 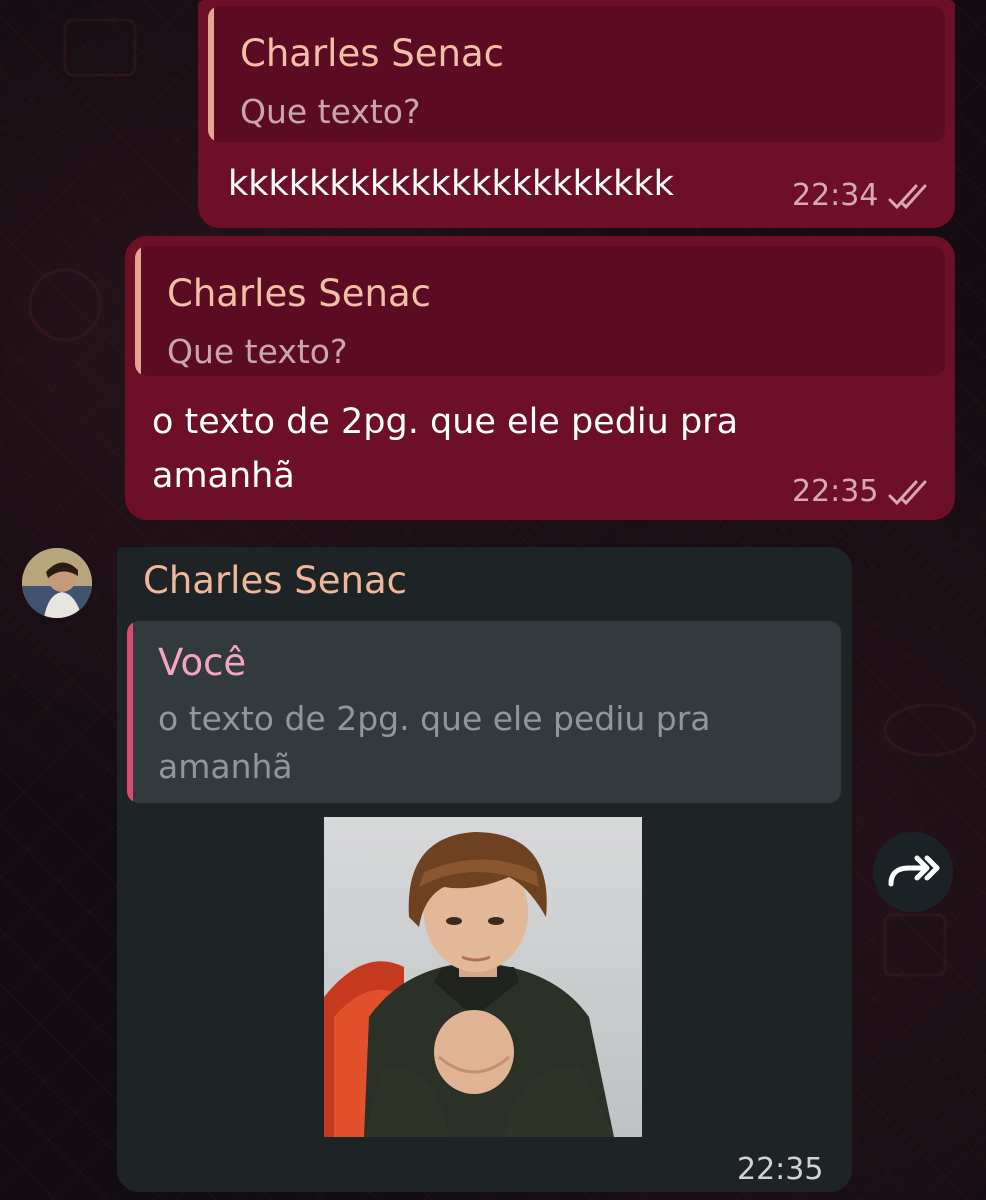 I want to click on photo-attachment, so click(x=483, y=977).